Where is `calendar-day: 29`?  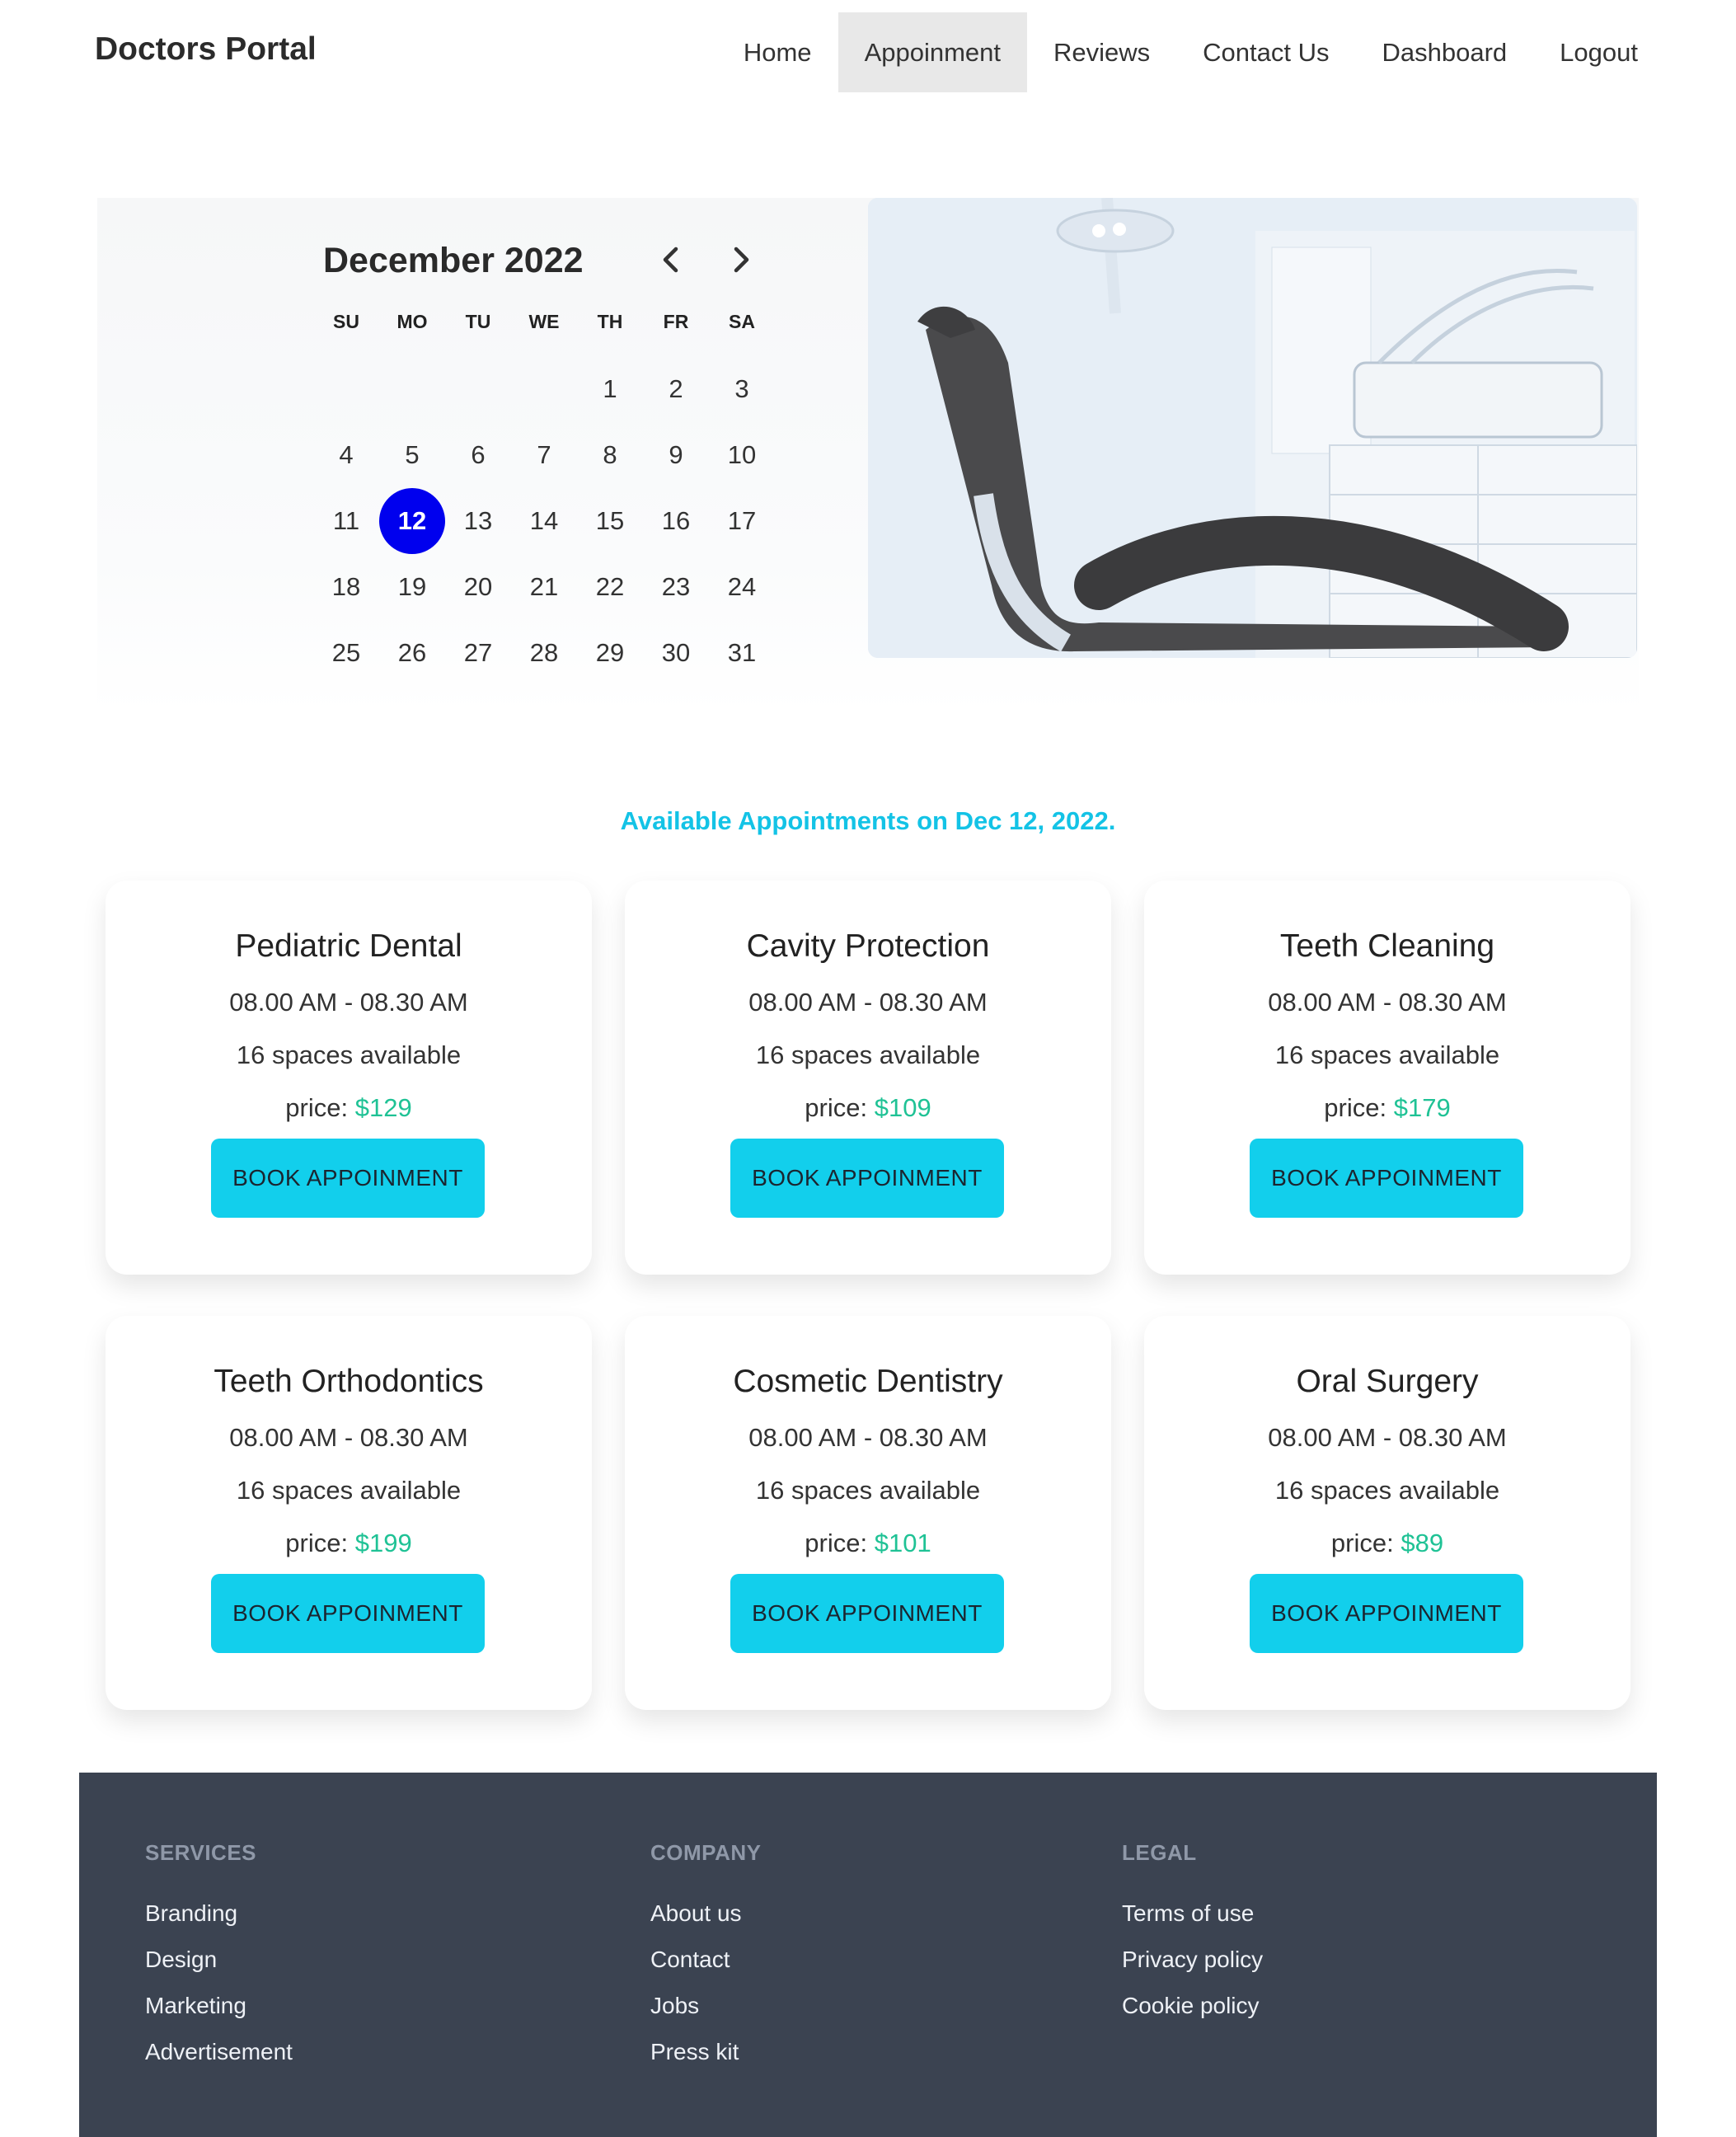 calendar-day: 29 is located at coordinates (610, 653).